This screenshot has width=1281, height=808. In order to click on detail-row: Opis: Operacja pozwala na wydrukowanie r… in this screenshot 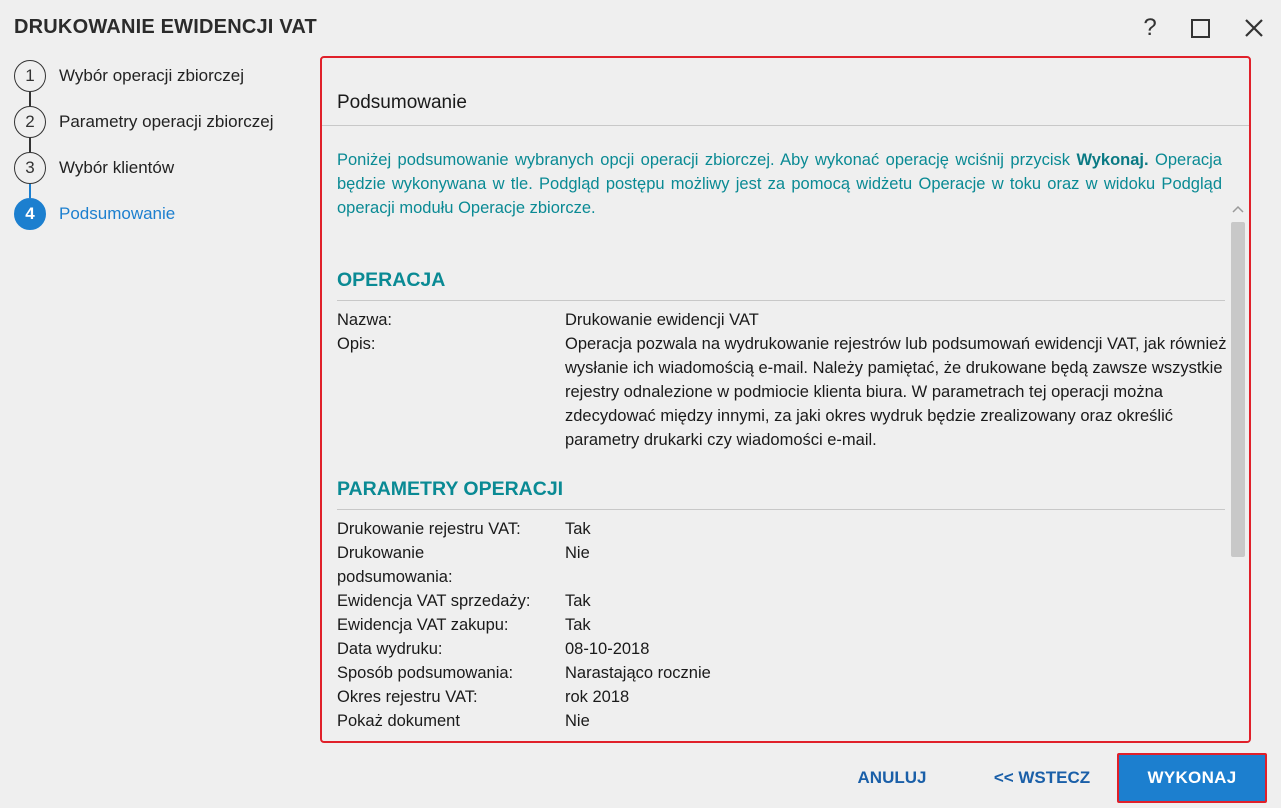, I will do `click(789, 392)`.